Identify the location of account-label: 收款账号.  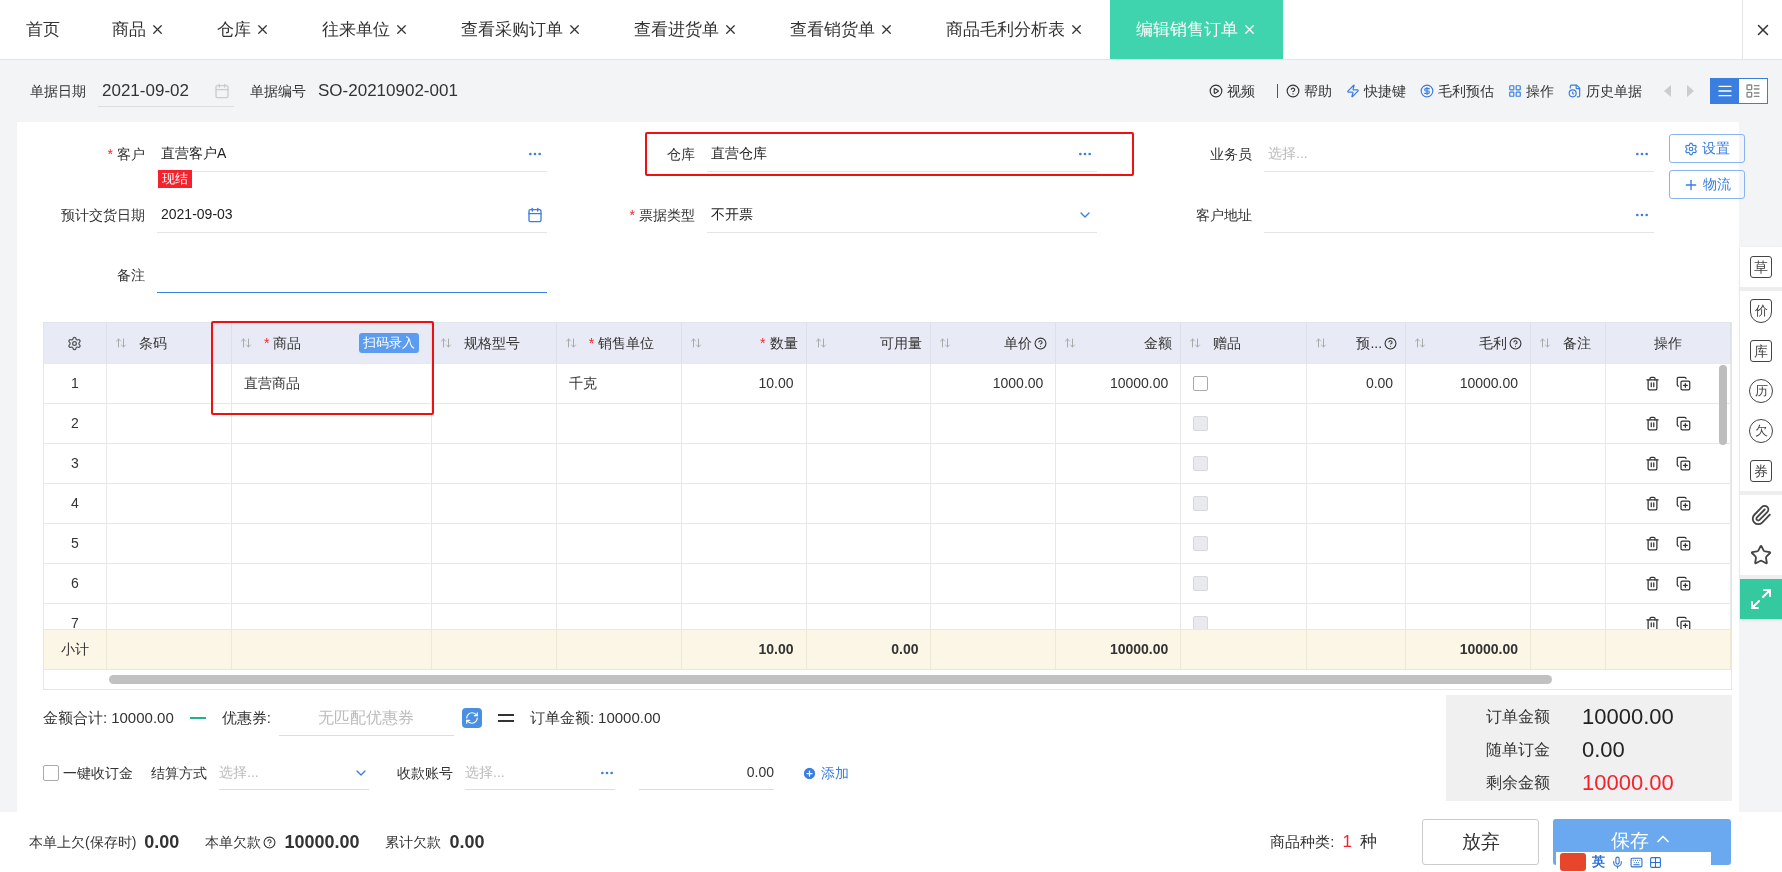
(425, 773).